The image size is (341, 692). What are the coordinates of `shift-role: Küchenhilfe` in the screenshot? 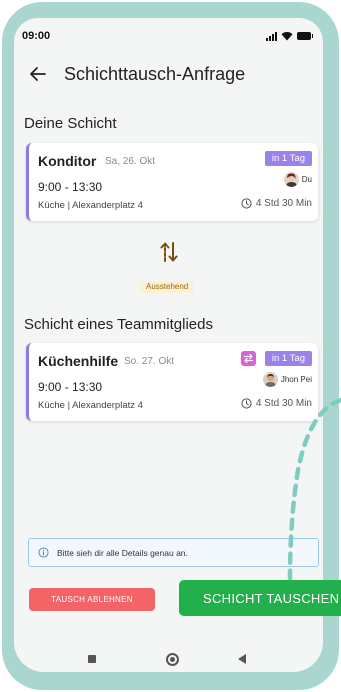 It's located at (78, 361).